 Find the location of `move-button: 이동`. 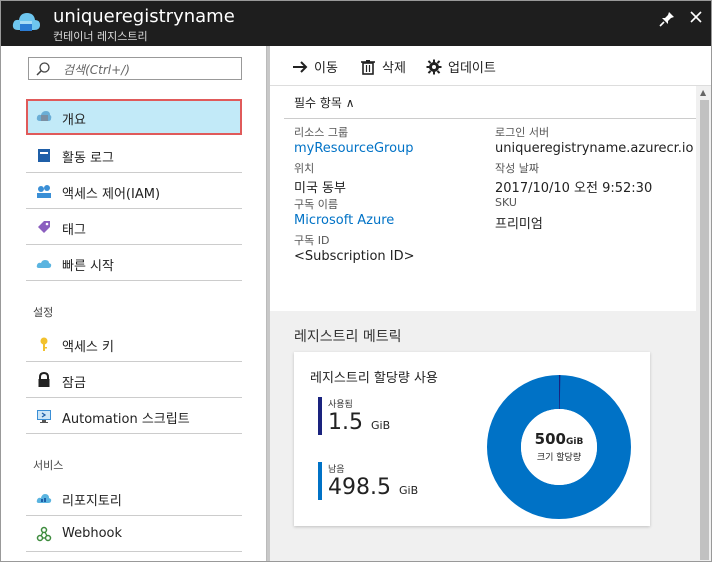

move-button: 이동 is located at coordinates (315, 67).